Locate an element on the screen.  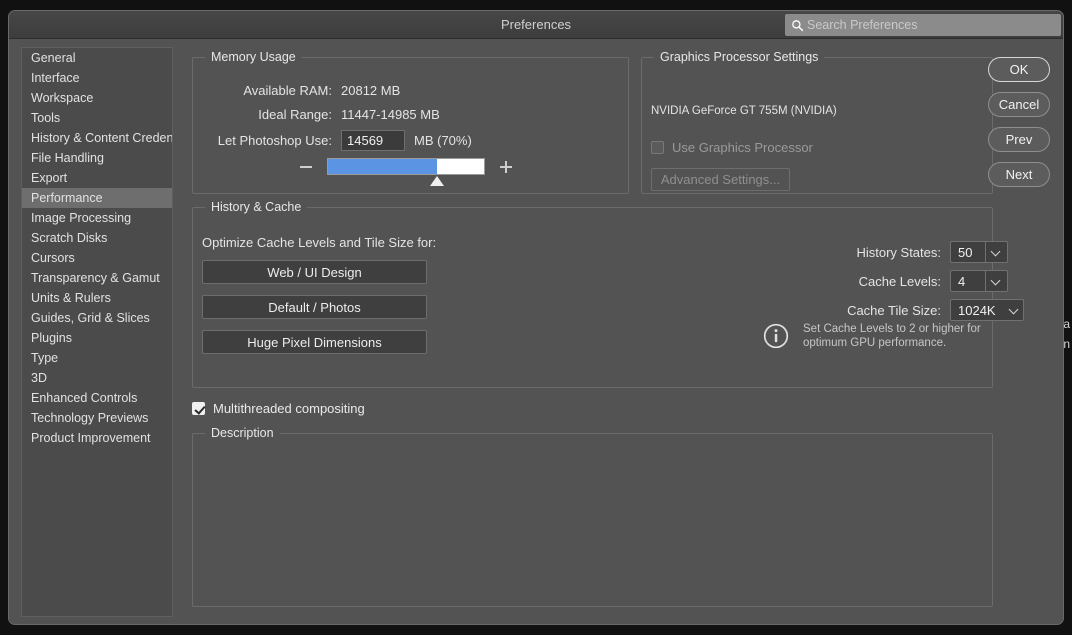
minus-icon is located at coordinates (306, 167).